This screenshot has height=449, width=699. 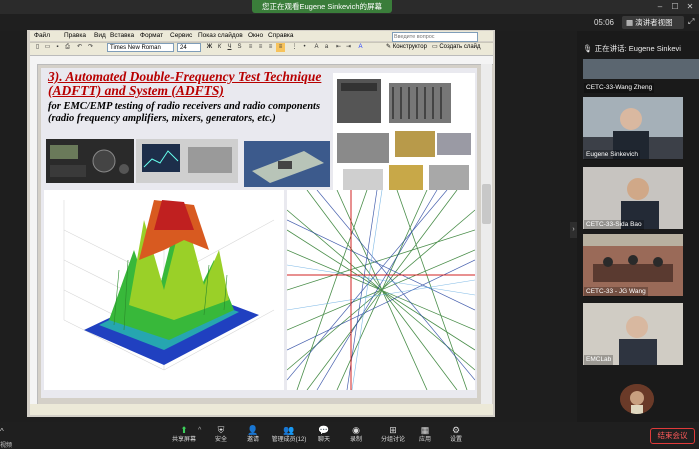 I want to click on status-bar, so click(x=261, y=409).